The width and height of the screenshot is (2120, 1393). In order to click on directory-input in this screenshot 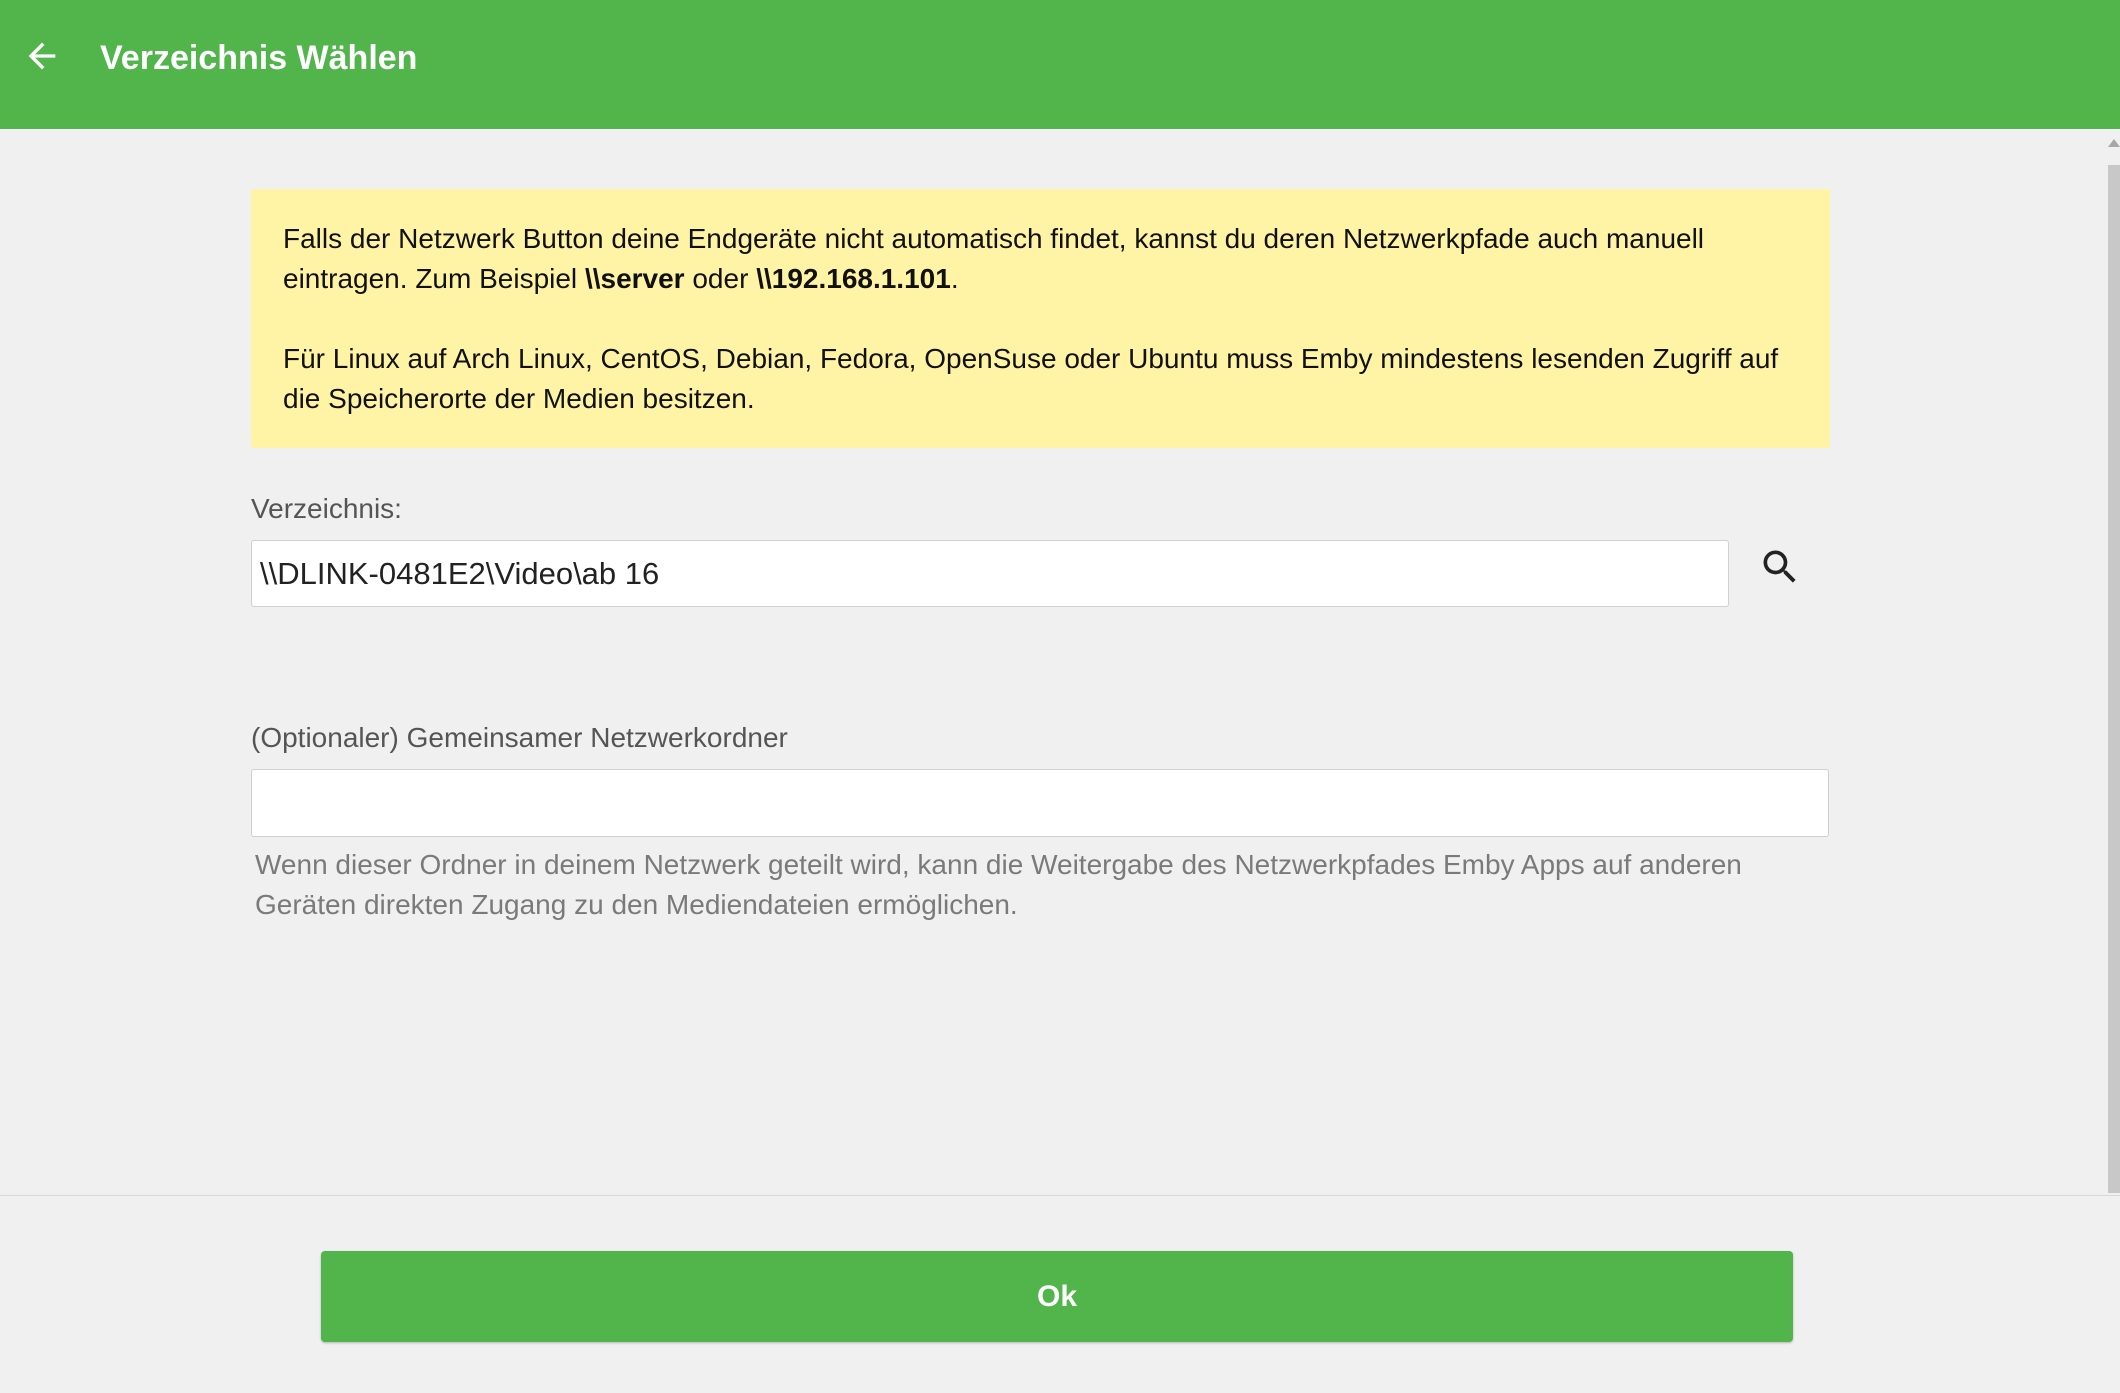, I will do `click(990, 573)`.